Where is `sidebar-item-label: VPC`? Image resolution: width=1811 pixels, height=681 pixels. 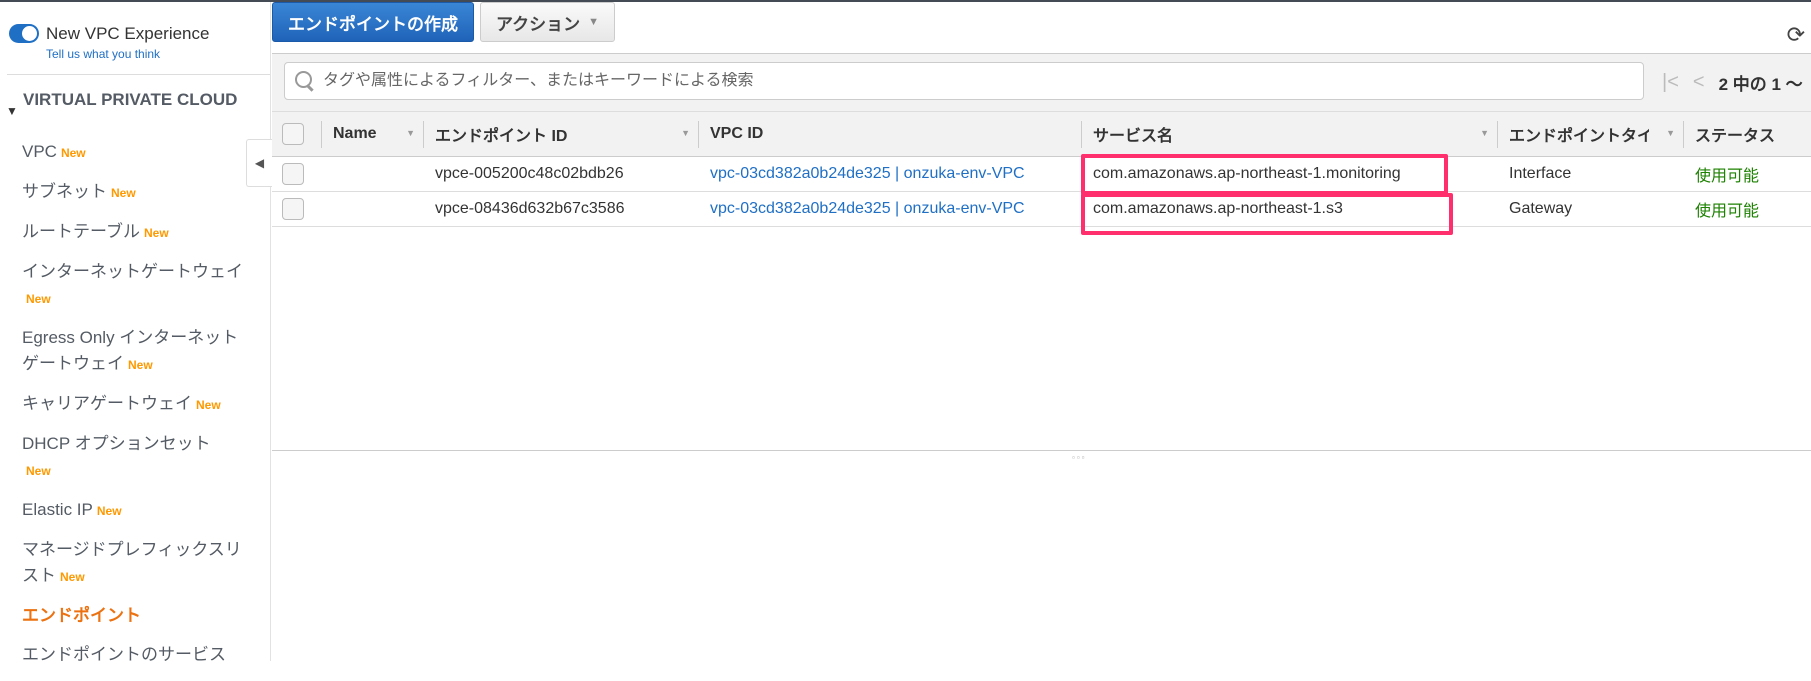
sidebar-item-label: VPC is located at coordinates (39, 151).